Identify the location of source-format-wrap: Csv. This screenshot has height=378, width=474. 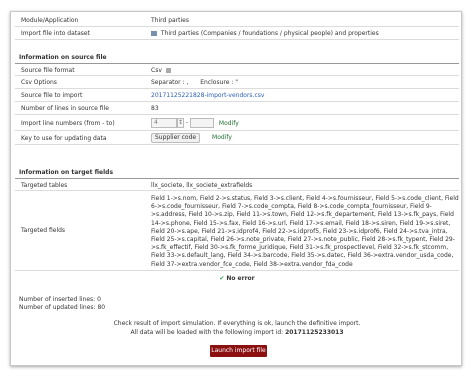
(161, 70).